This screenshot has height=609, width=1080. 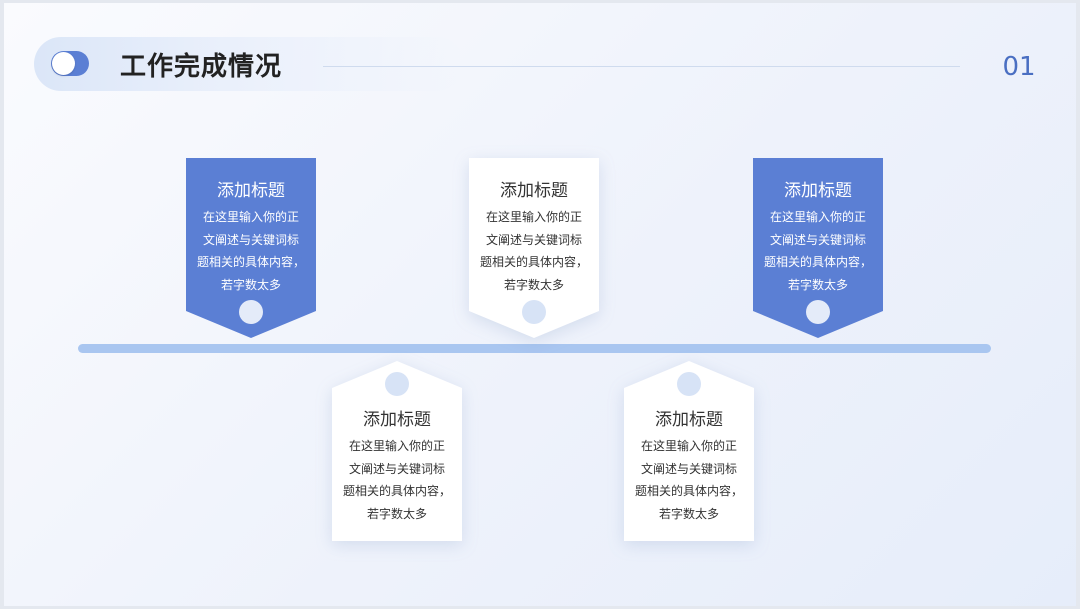 I want to click on page-title: 工作完成情况, so click(x=201, y=67).